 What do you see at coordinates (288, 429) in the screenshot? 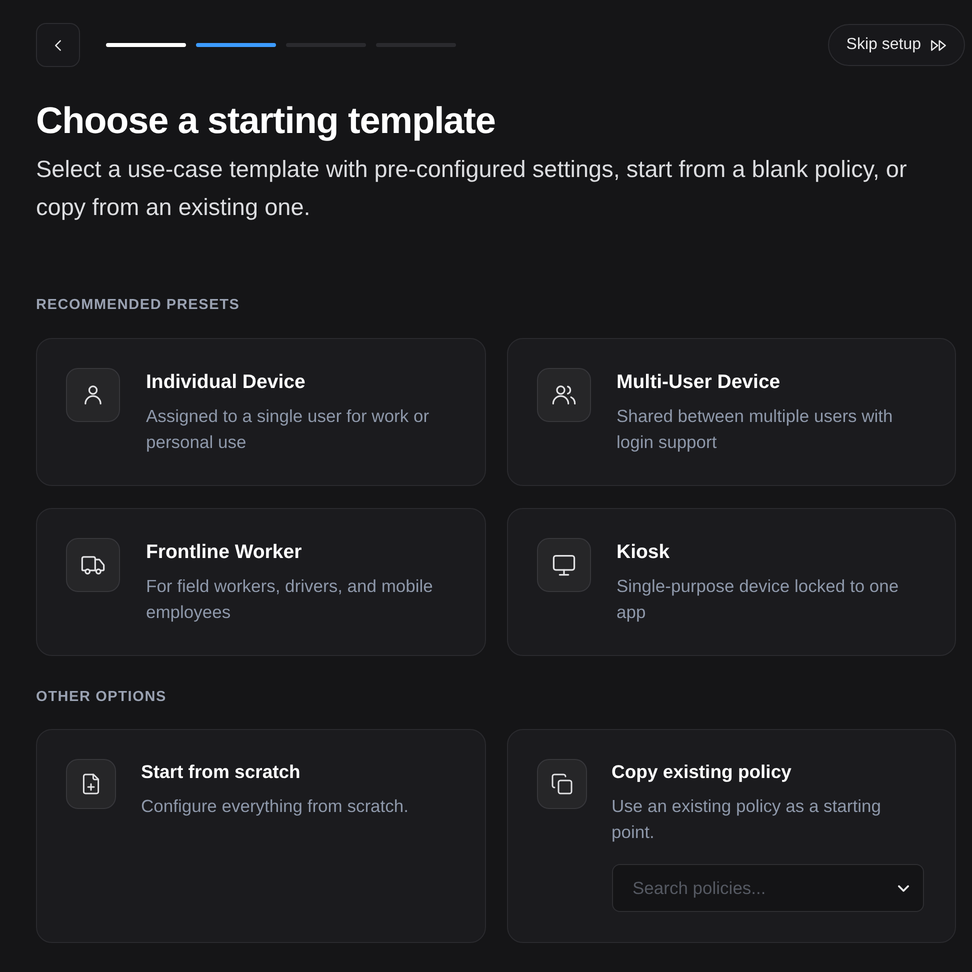
I see `card-description: Assigned to a single user for work or personal use` at bounding box center [288, 429].